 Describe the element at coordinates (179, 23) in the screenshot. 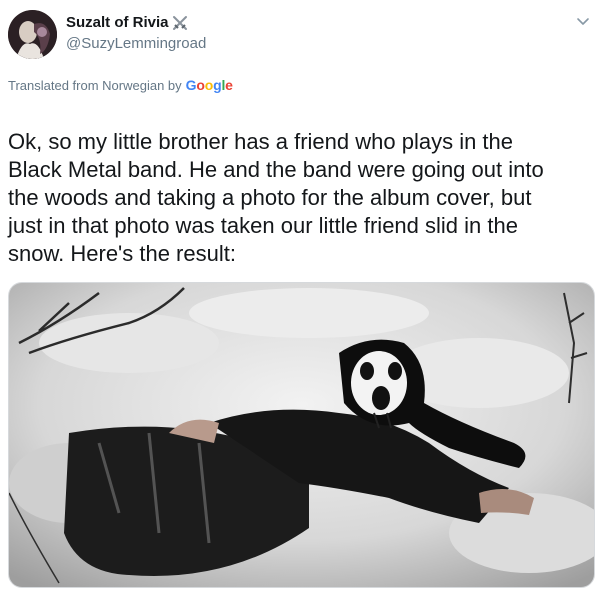

I see `crossed-swords-icon` at that location.